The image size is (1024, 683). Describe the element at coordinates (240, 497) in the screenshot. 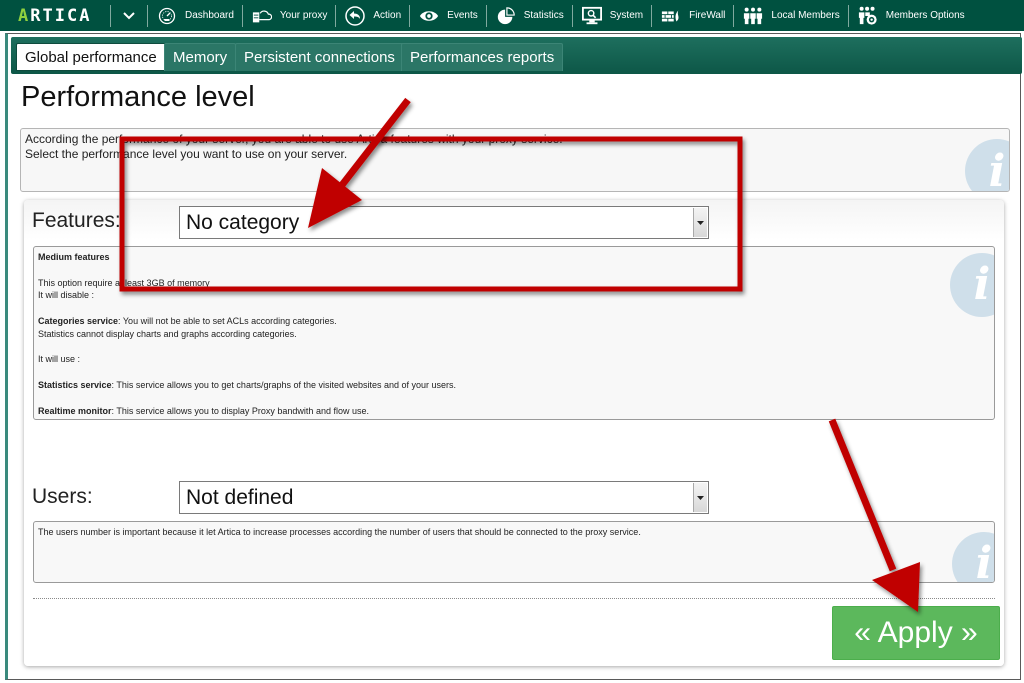

I see `users-selected-value: Not defined` at that location.